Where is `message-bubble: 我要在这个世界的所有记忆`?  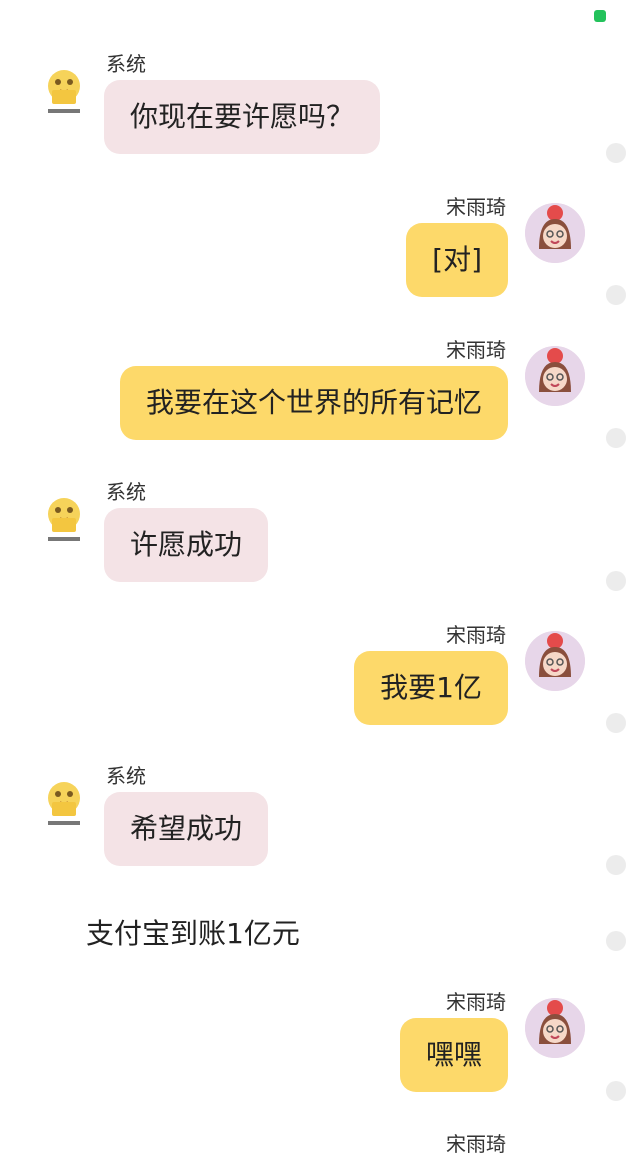 message-bubble: 我要在这个世界的所有记忆 is located at coordinates (313, 403).